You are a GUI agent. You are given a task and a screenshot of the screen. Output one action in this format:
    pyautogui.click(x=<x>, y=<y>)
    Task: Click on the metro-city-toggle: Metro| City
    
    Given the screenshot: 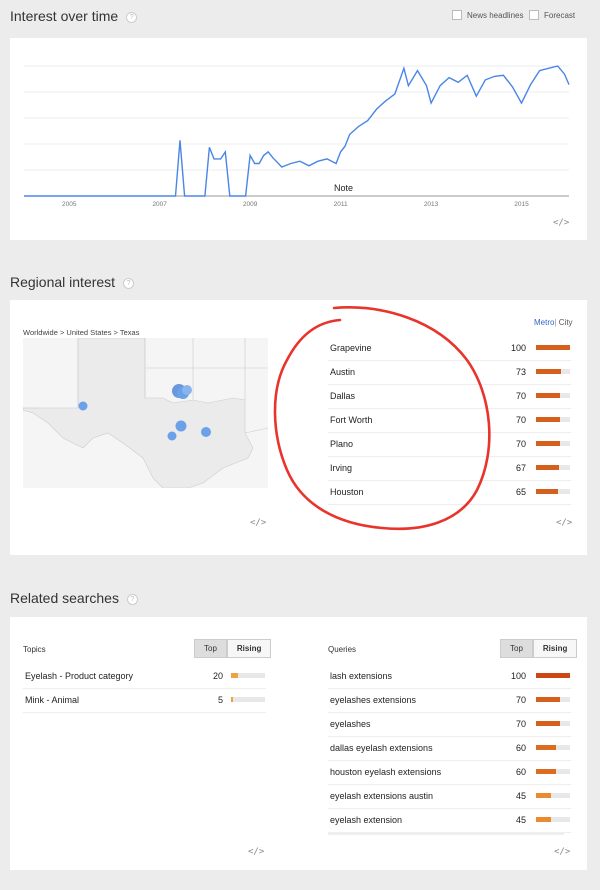 What is the action you would take?
    pyautogui.click(x=553, y=322)
    